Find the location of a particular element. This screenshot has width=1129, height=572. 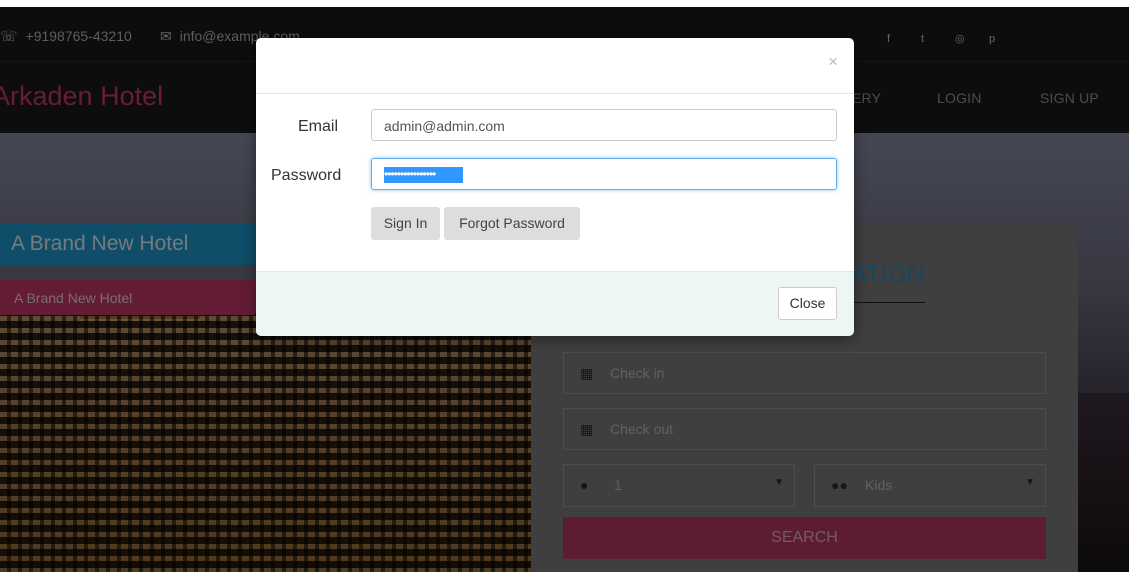

modal-header-divider is located at coordinates (555, 93).